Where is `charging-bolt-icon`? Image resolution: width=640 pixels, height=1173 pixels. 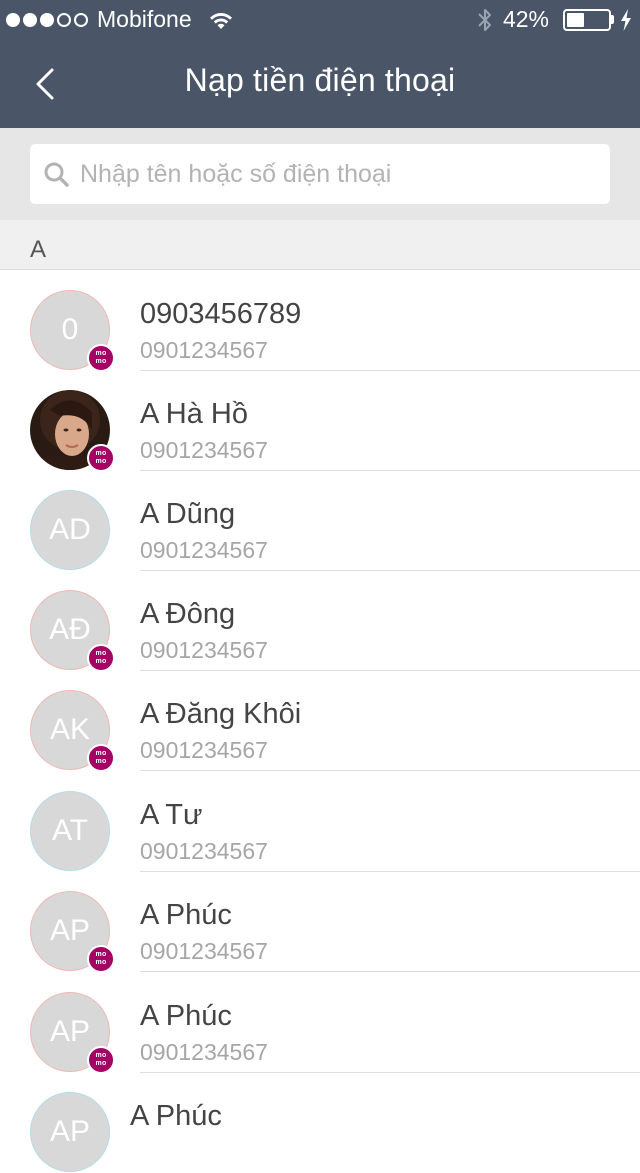
charging-bolt-icon is located at coordinates (626, 19).